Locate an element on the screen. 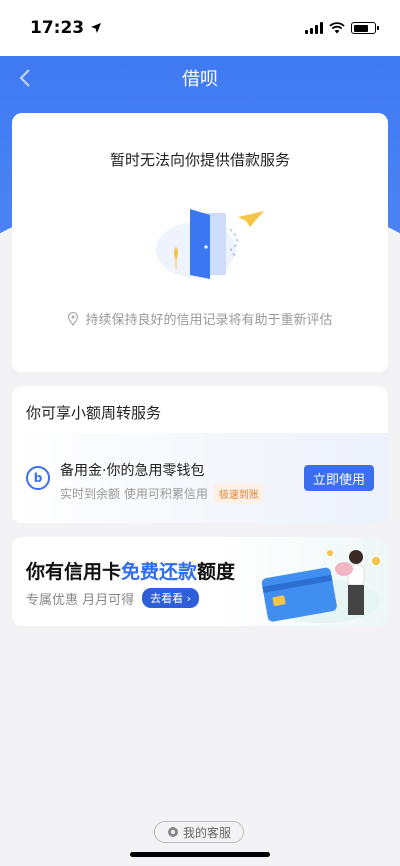  promo-title-suffix: 额度 is located at coordinates (216, 572).